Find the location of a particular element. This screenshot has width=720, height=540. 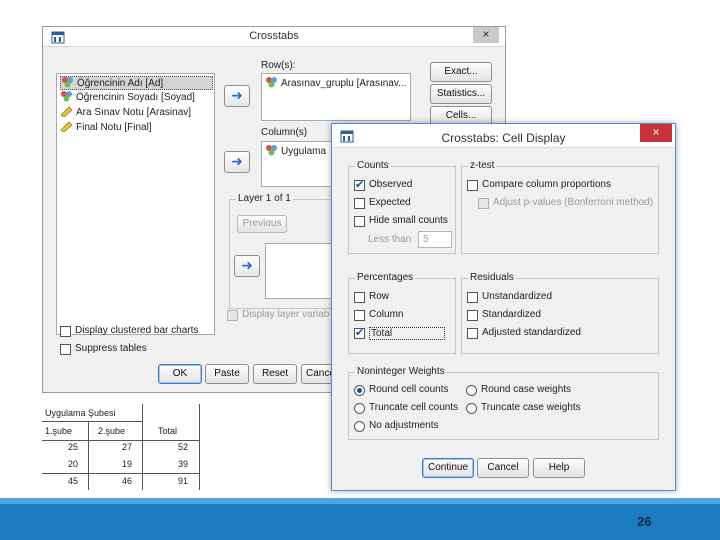

adjust-pvalues-checkbox is located at coordinates (483, 203).